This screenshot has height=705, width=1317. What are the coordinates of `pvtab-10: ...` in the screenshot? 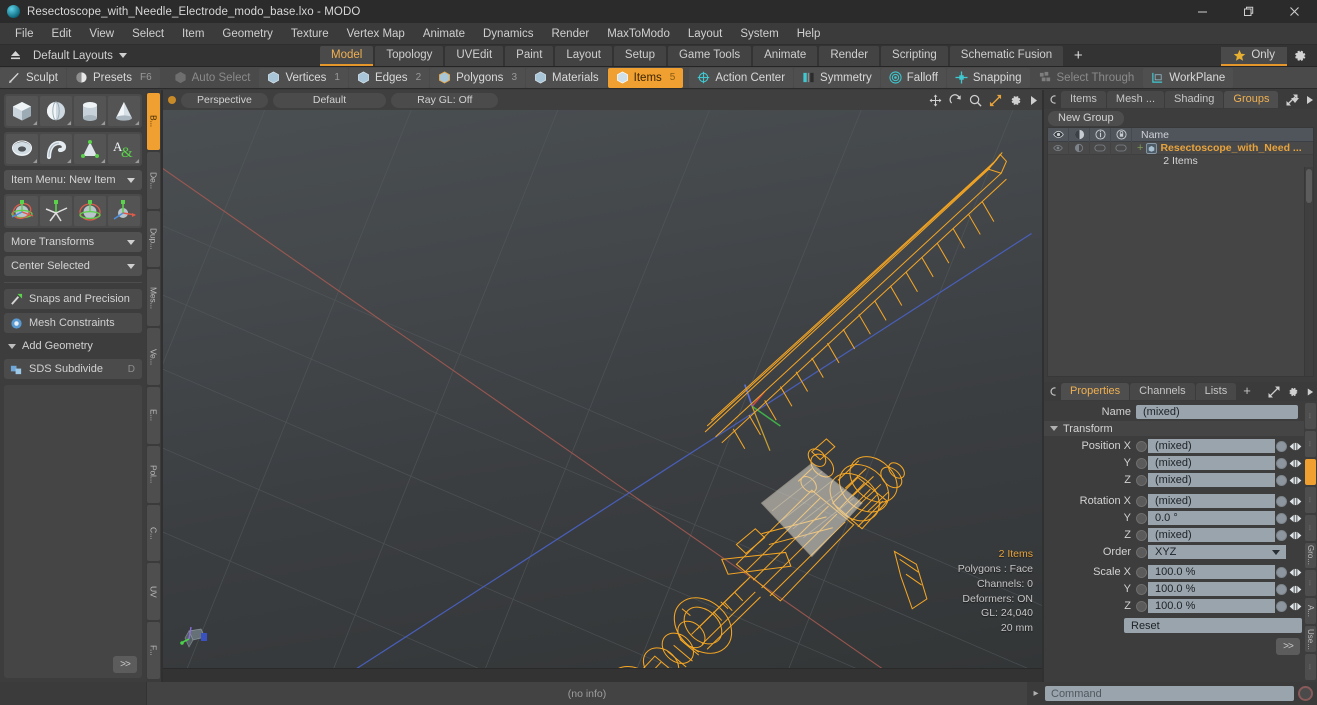 It's located at (1310, 667).